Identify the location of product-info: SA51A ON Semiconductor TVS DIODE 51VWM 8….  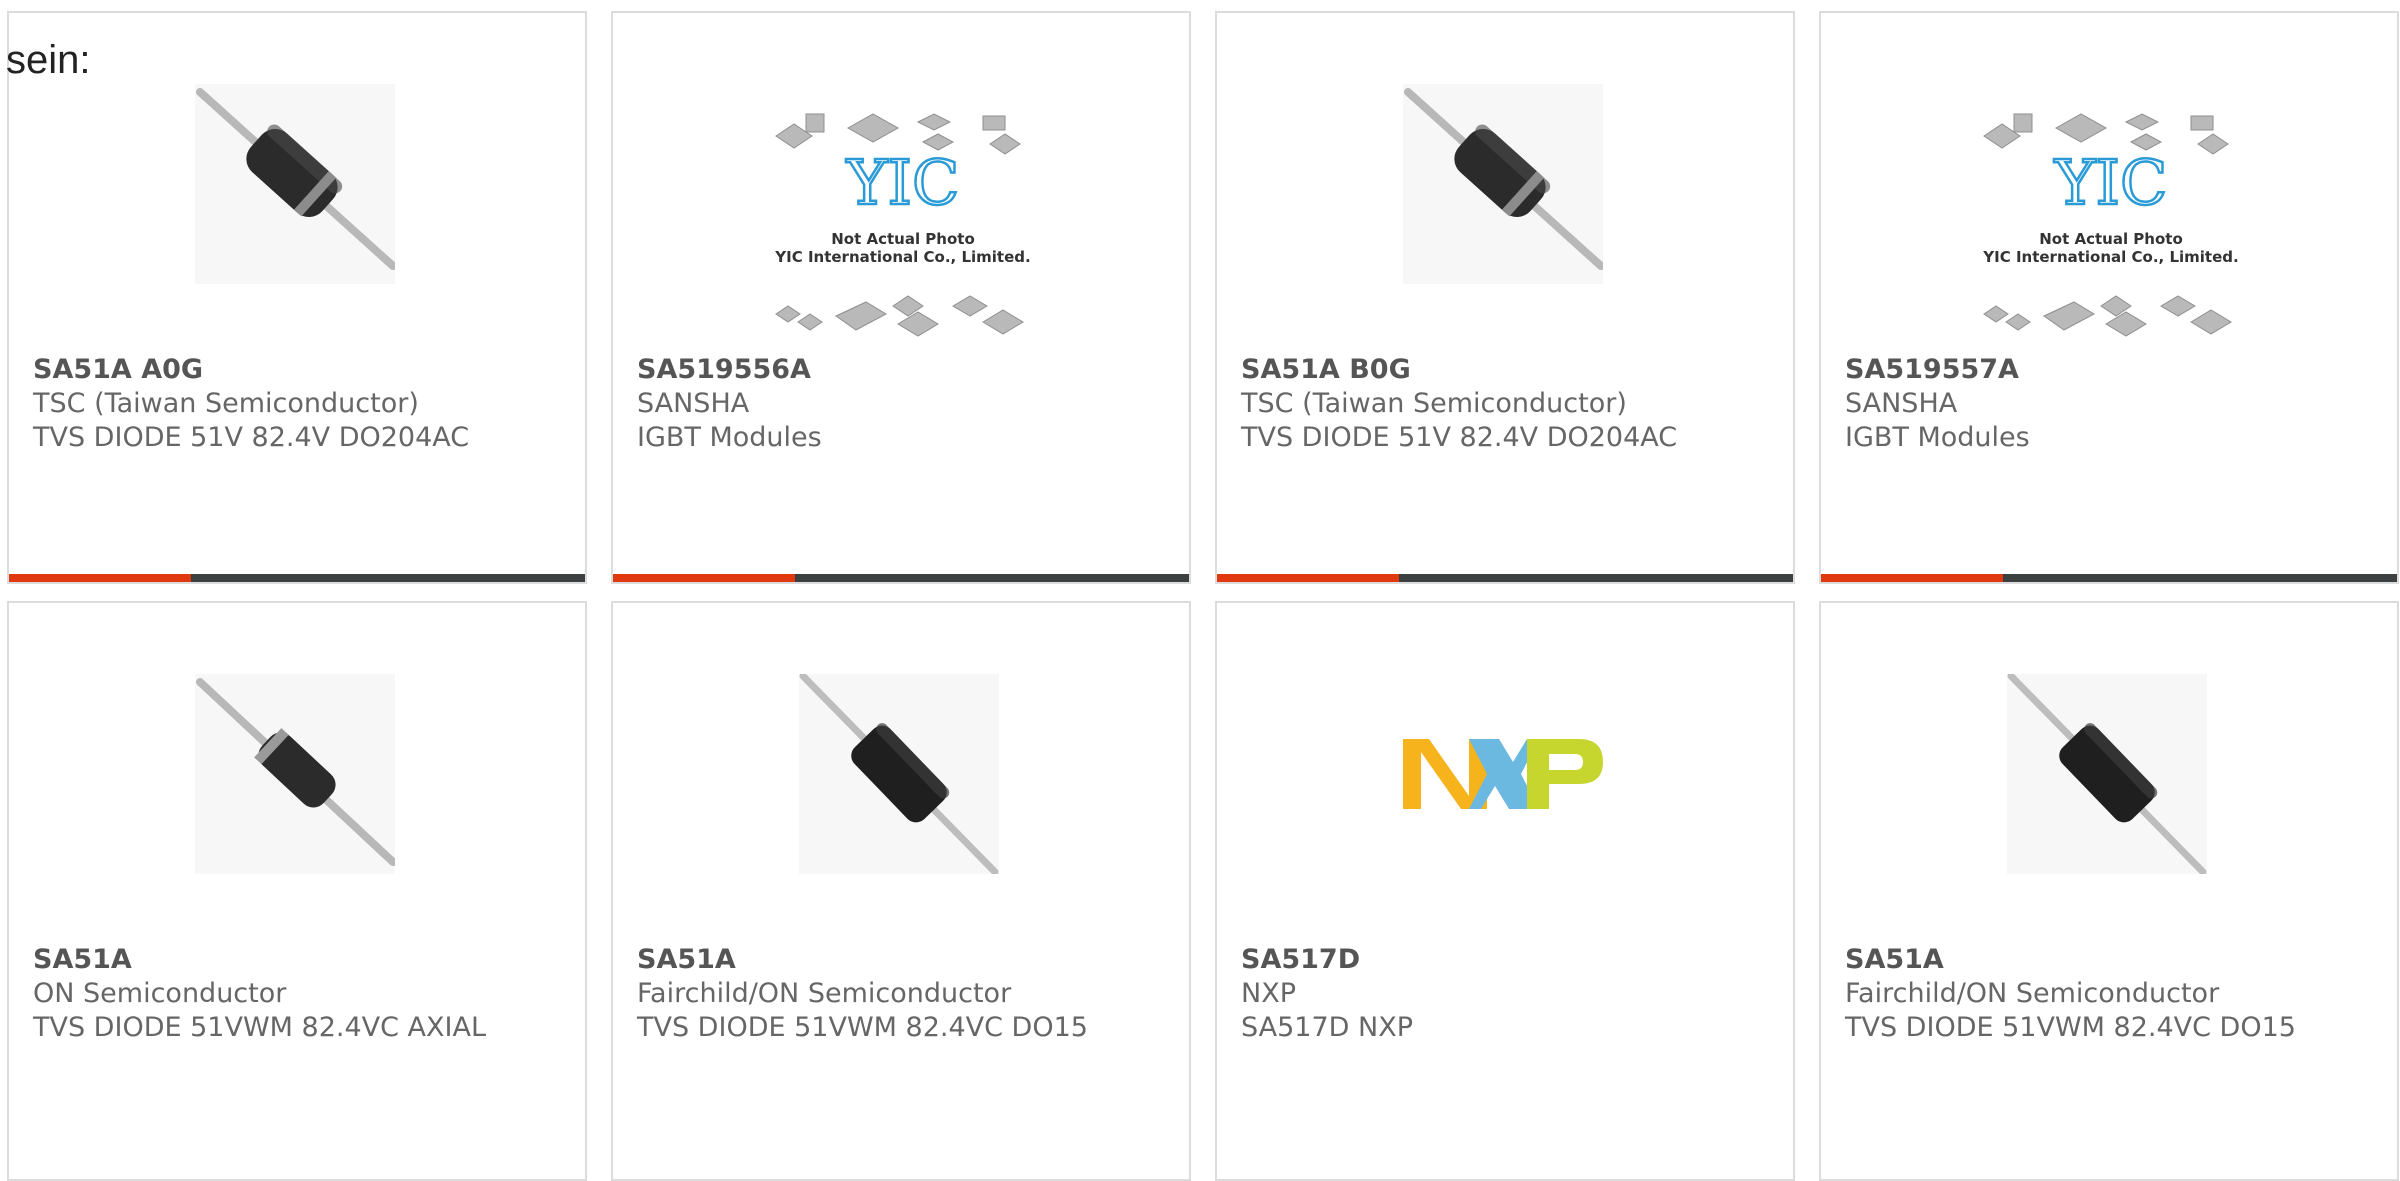
(304, 994).